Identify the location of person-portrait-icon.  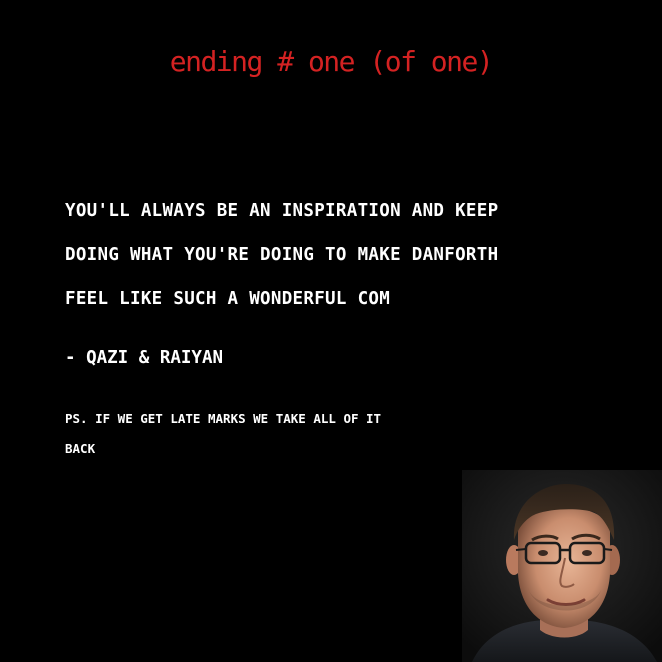
(562, 566).